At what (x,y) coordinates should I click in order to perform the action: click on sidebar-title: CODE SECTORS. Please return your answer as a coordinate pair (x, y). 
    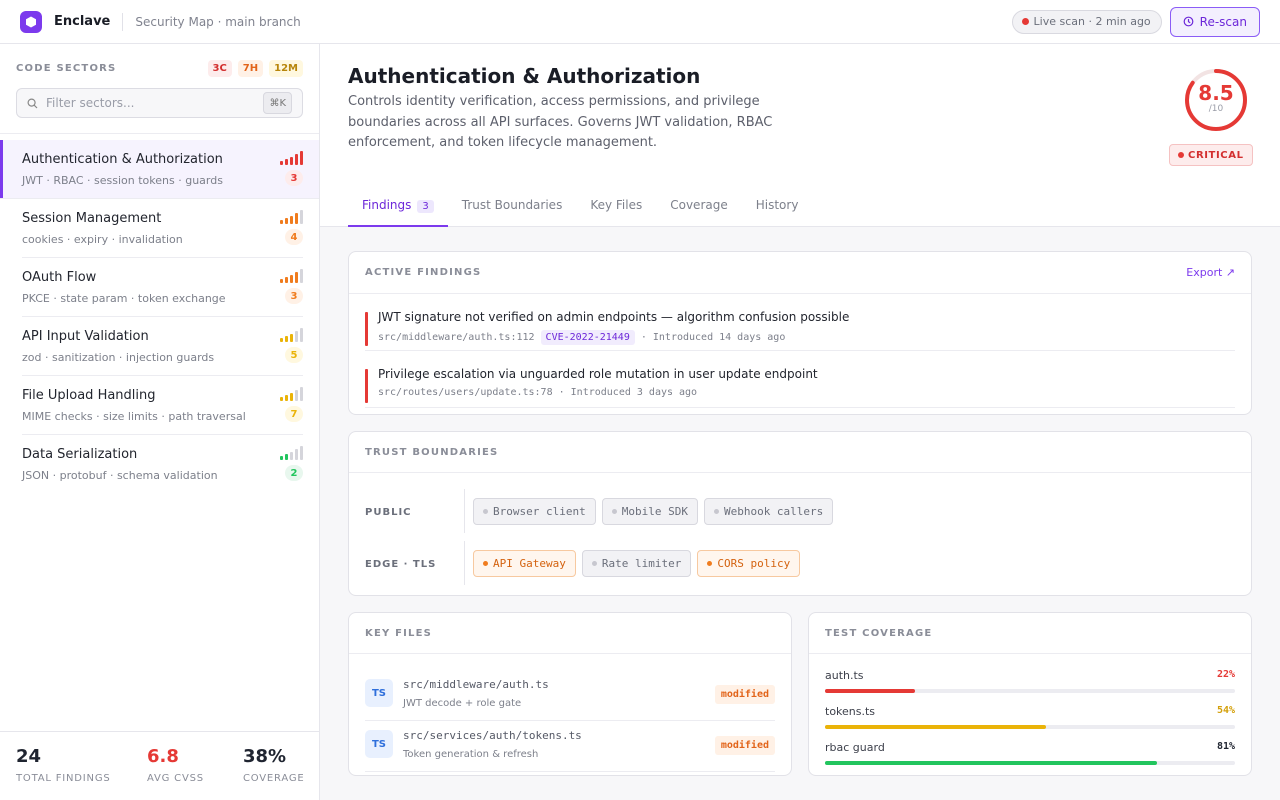
    Looking at the image, I should click on (66, 68).